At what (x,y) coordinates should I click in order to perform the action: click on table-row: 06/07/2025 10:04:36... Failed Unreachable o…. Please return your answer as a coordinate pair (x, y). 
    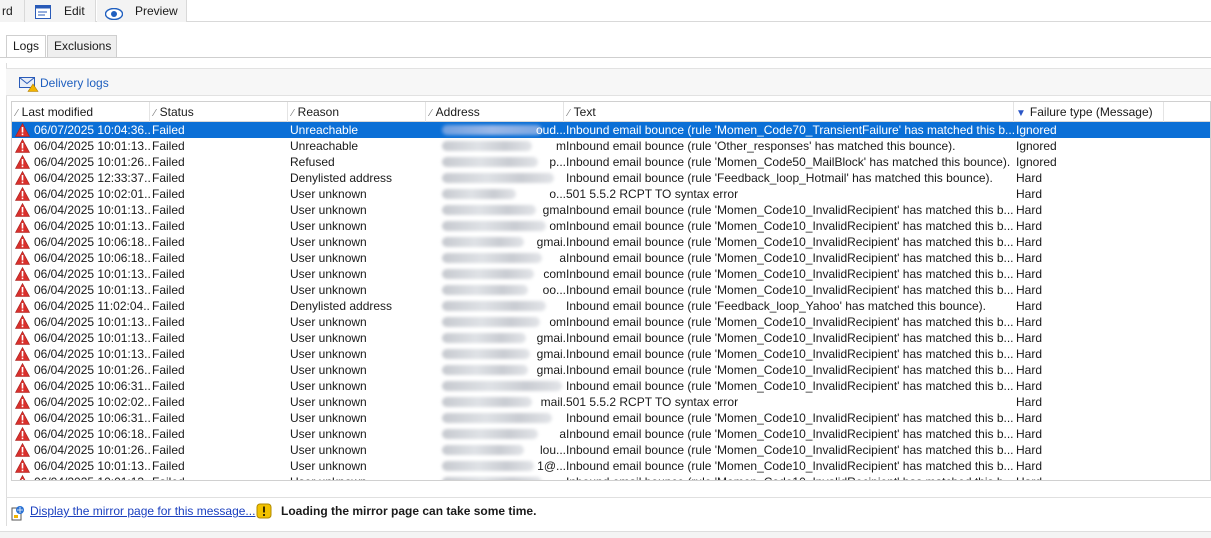
    Looking at the image, I should click on (611, 130).